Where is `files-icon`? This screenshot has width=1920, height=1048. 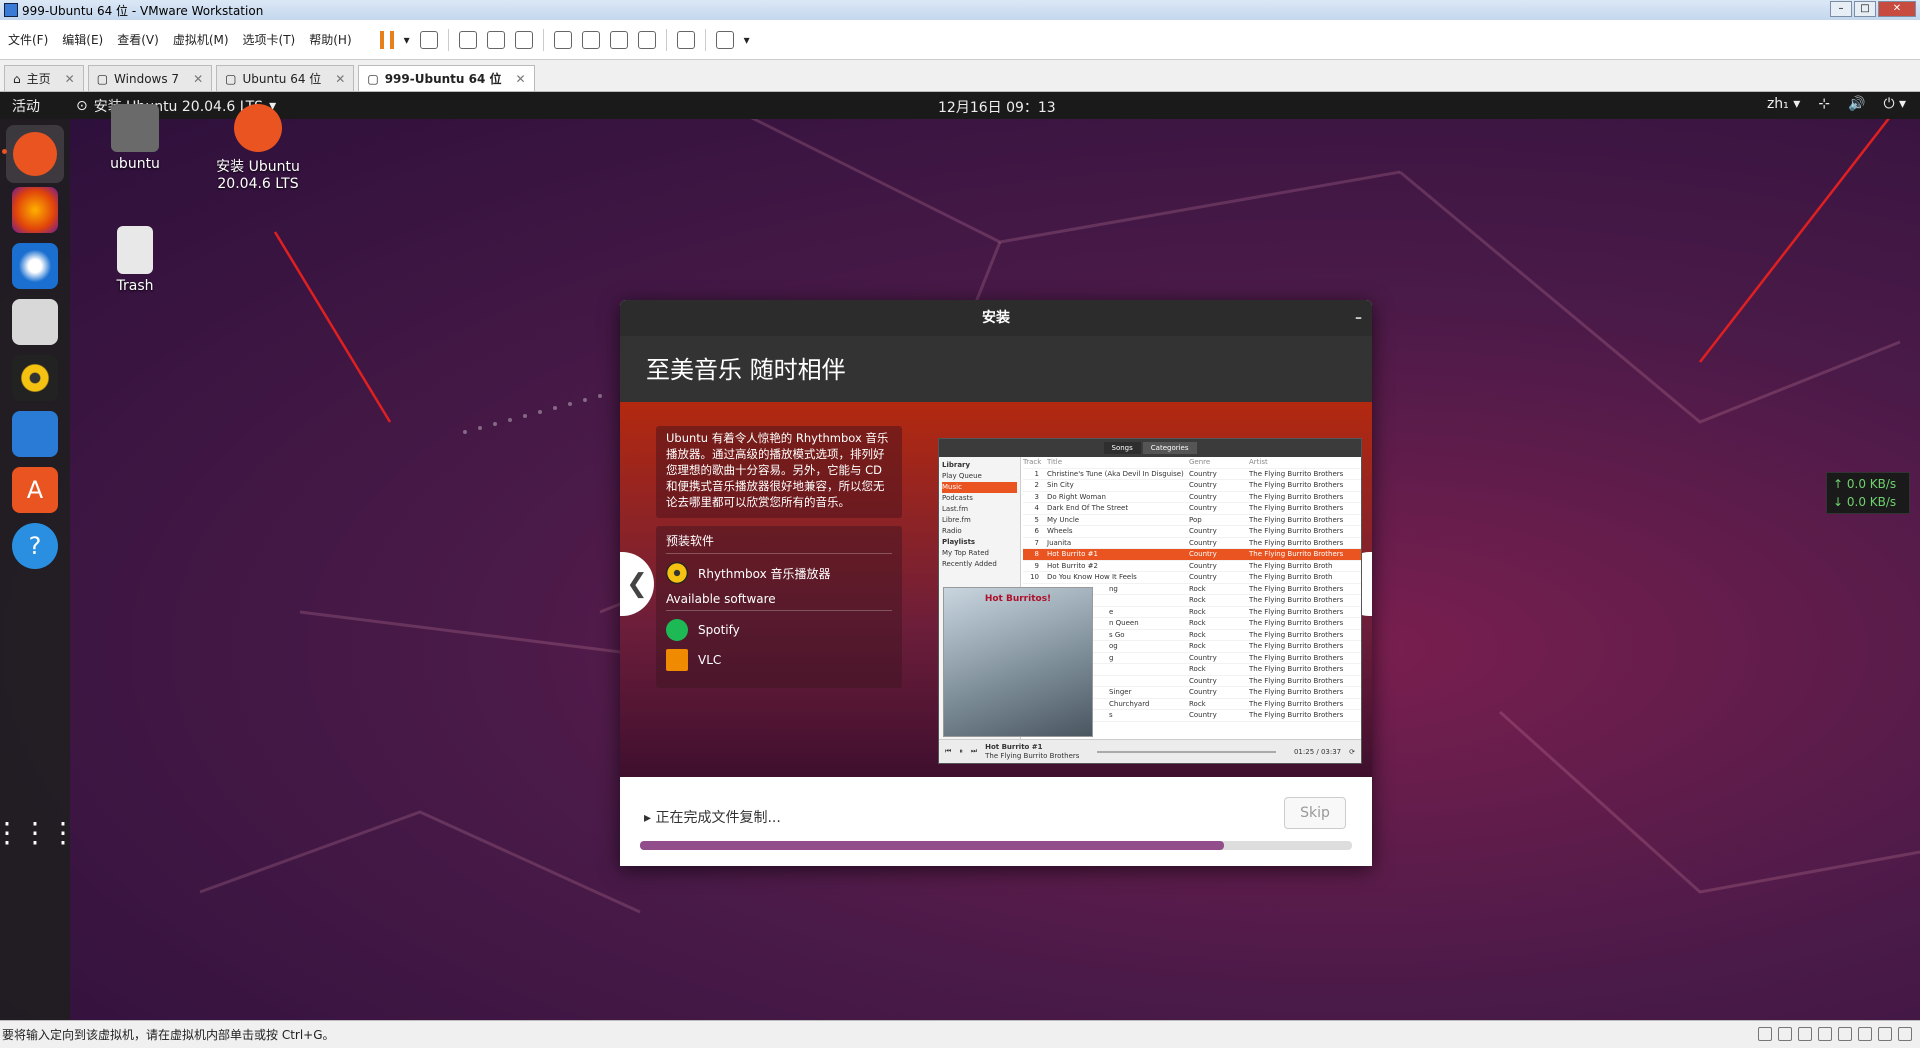
files-icon is located at coordinates (35, 322).